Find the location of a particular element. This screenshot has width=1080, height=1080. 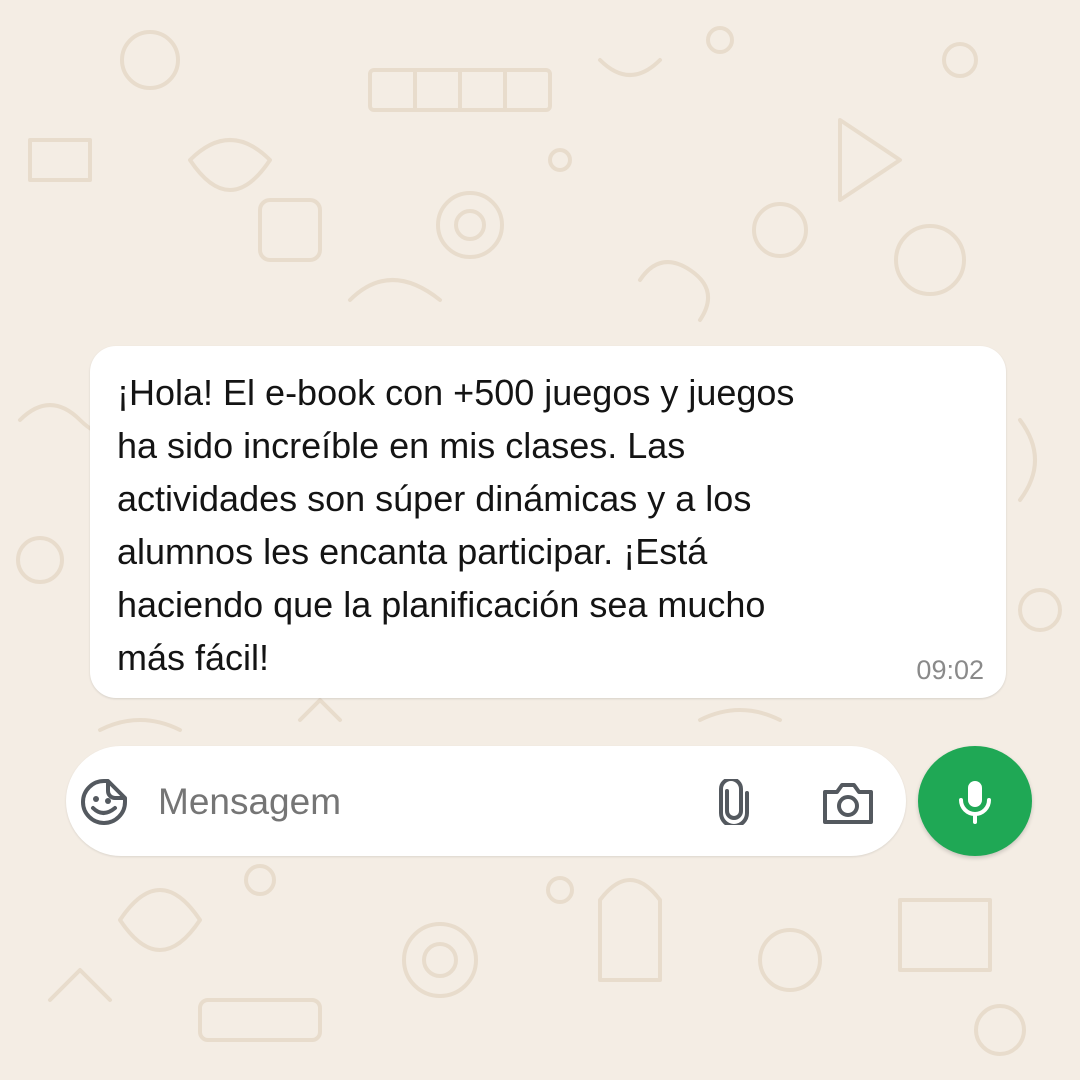

message-input is located at coordinates (408, 802).